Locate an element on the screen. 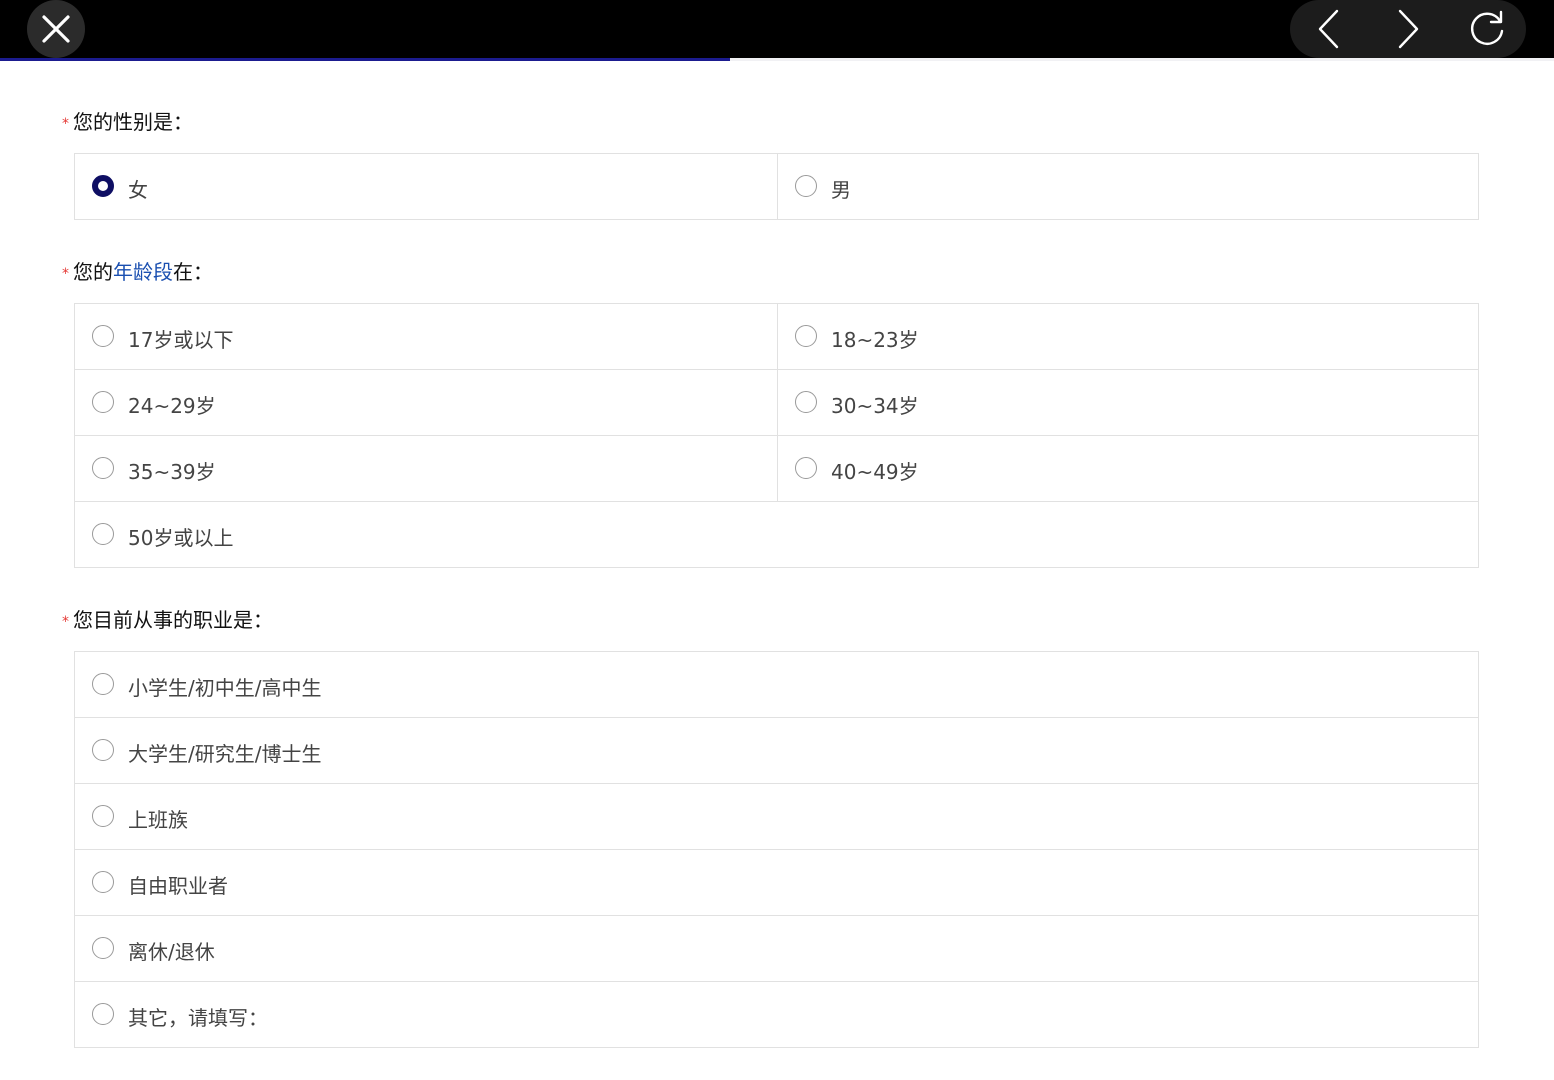 The image size is (1554, 1080). option-label: 24~29岁 is located at coordinates (172, 406).